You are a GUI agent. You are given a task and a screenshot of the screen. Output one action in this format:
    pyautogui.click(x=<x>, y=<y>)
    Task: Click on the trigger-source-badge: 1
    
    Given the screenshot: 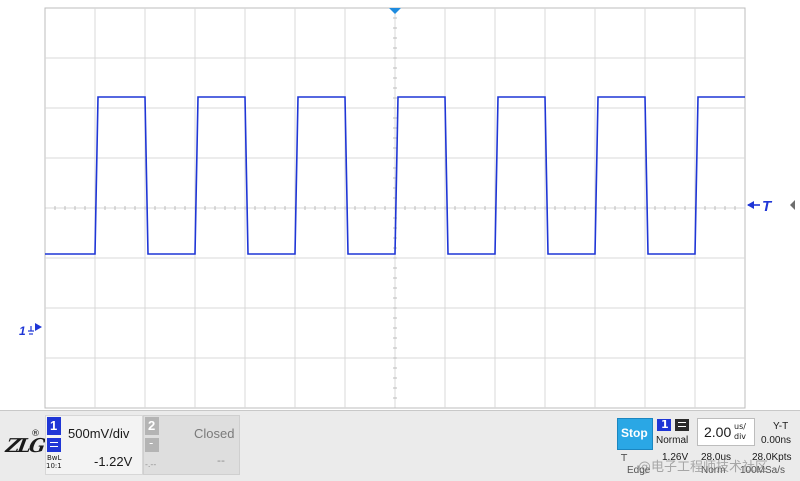 What is the action you would take?
    pyautogui.click(x=664, y=424)
    